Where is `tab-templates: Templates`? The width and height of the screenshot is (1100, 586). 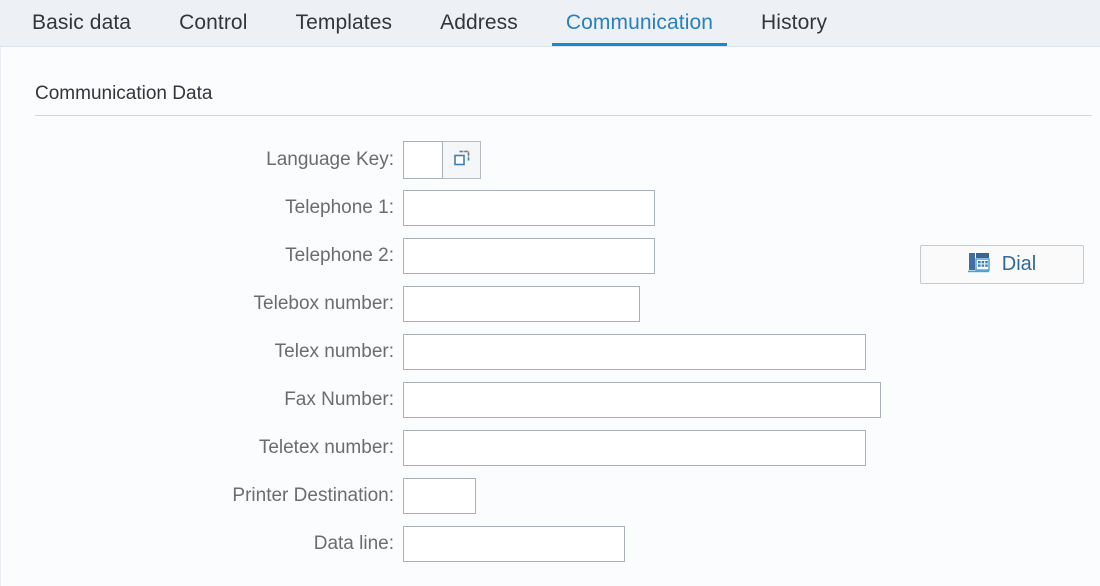 tab-templates: Templates is located at coordinates (343, 23).